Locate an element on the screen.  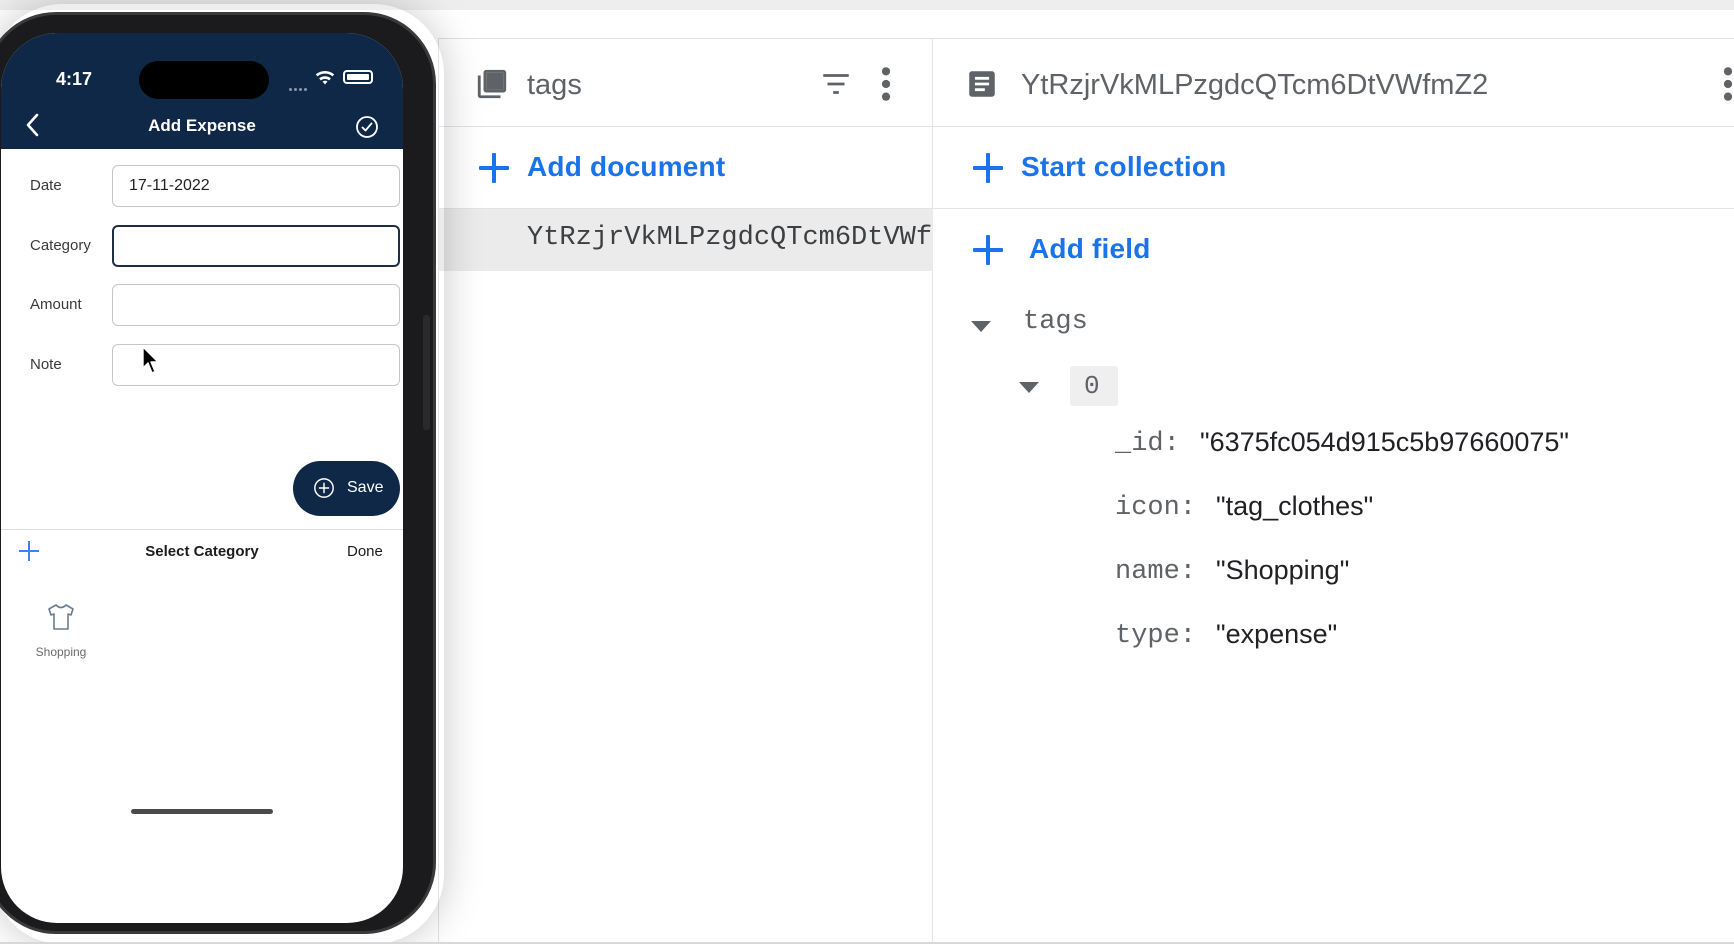
category-item-shopping: Shopping is located at coordinates (61, 636).